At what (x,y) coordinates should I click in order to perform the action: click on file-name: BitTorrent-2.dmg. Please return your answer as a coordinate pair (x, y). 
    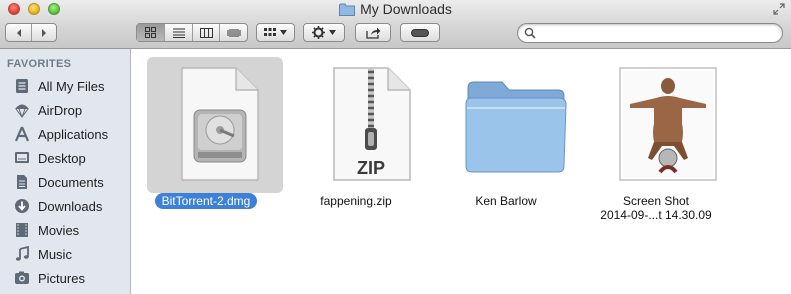
    Looking at the image, I should click on (206, 201).